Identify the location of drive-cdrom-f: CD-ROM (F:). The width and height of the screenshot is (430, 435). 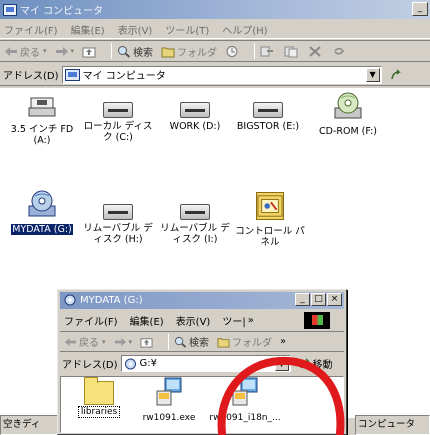
(348, 114).